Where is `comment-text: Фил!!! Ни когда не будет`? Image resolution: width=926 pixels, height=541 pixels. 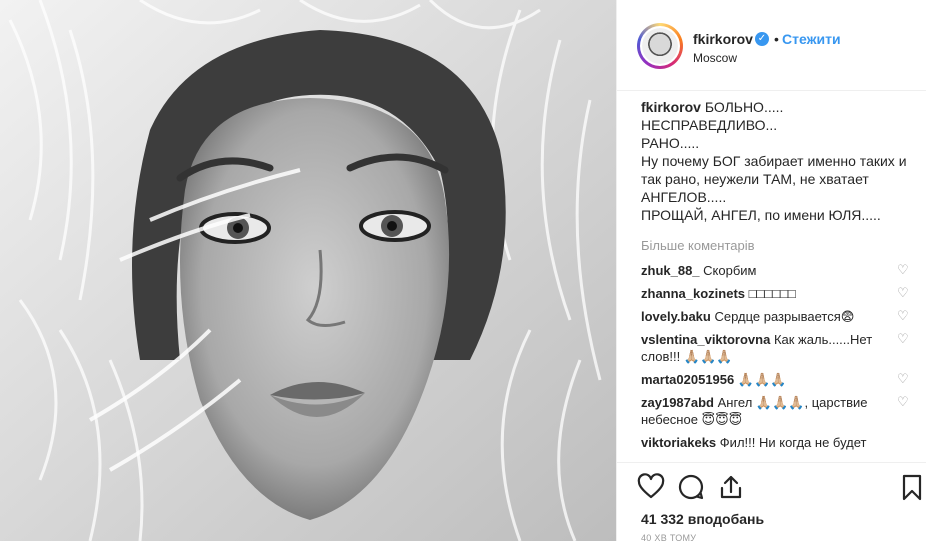 comment-text: Фил!!! Ни когда не будет is located at coordinates (793, 442).